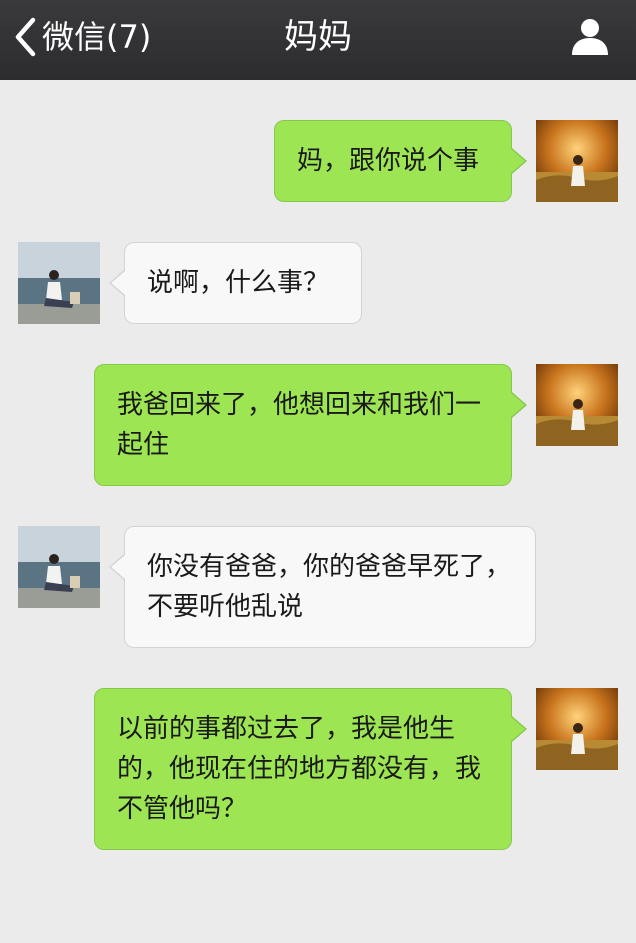  I want to click on message-text: 以前的事都过去了，我是他生的，他现在住的地方都没有，我不管他吗？, so click(299, 769).